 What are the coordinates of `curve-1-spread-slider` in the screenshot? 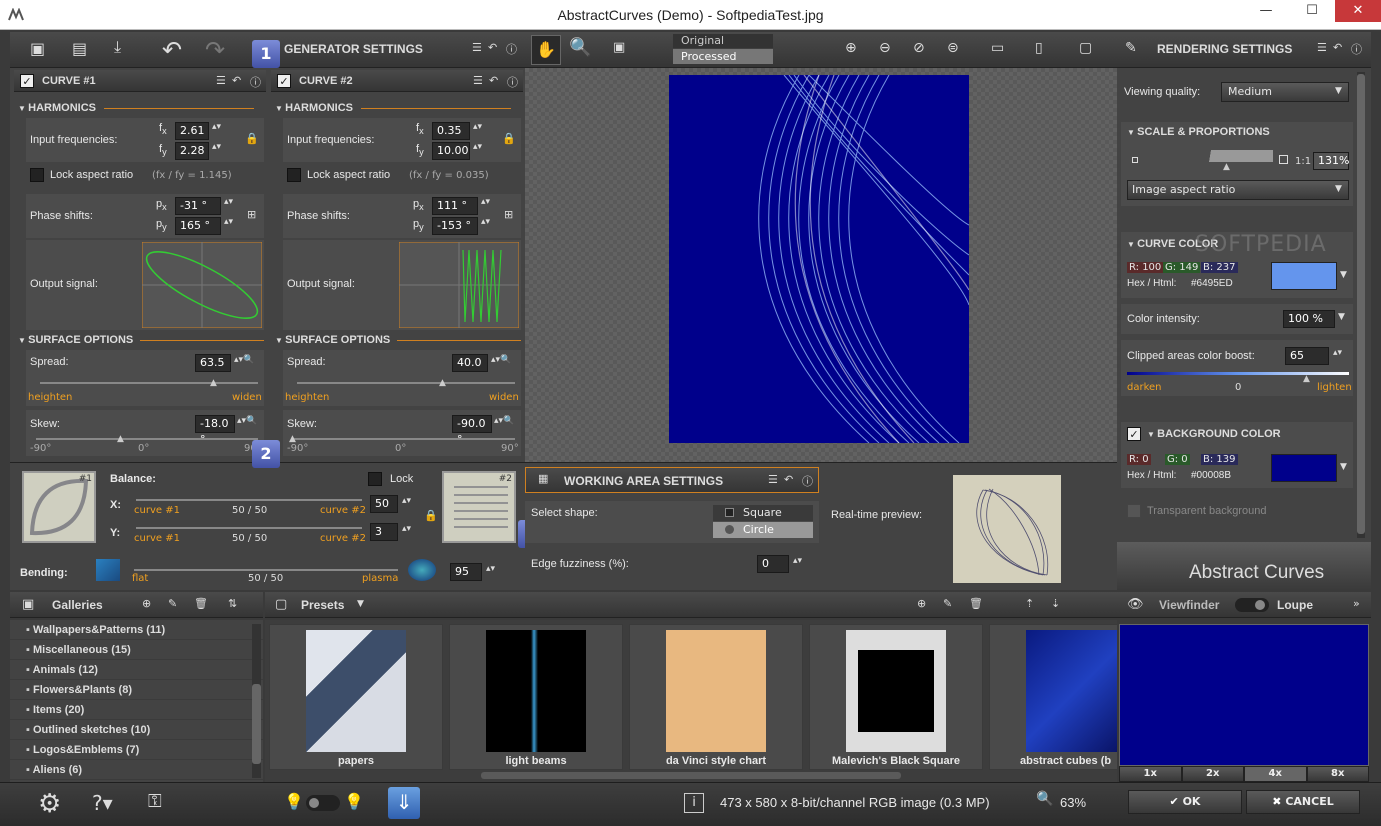 It's located at (149, 383).